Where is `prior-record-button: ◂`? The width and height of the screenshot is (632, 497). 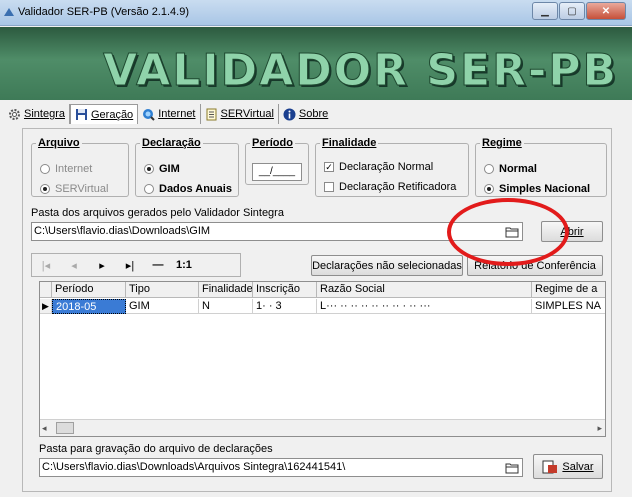
prior-record-button: ◂ is located at coordinates (74, 265).